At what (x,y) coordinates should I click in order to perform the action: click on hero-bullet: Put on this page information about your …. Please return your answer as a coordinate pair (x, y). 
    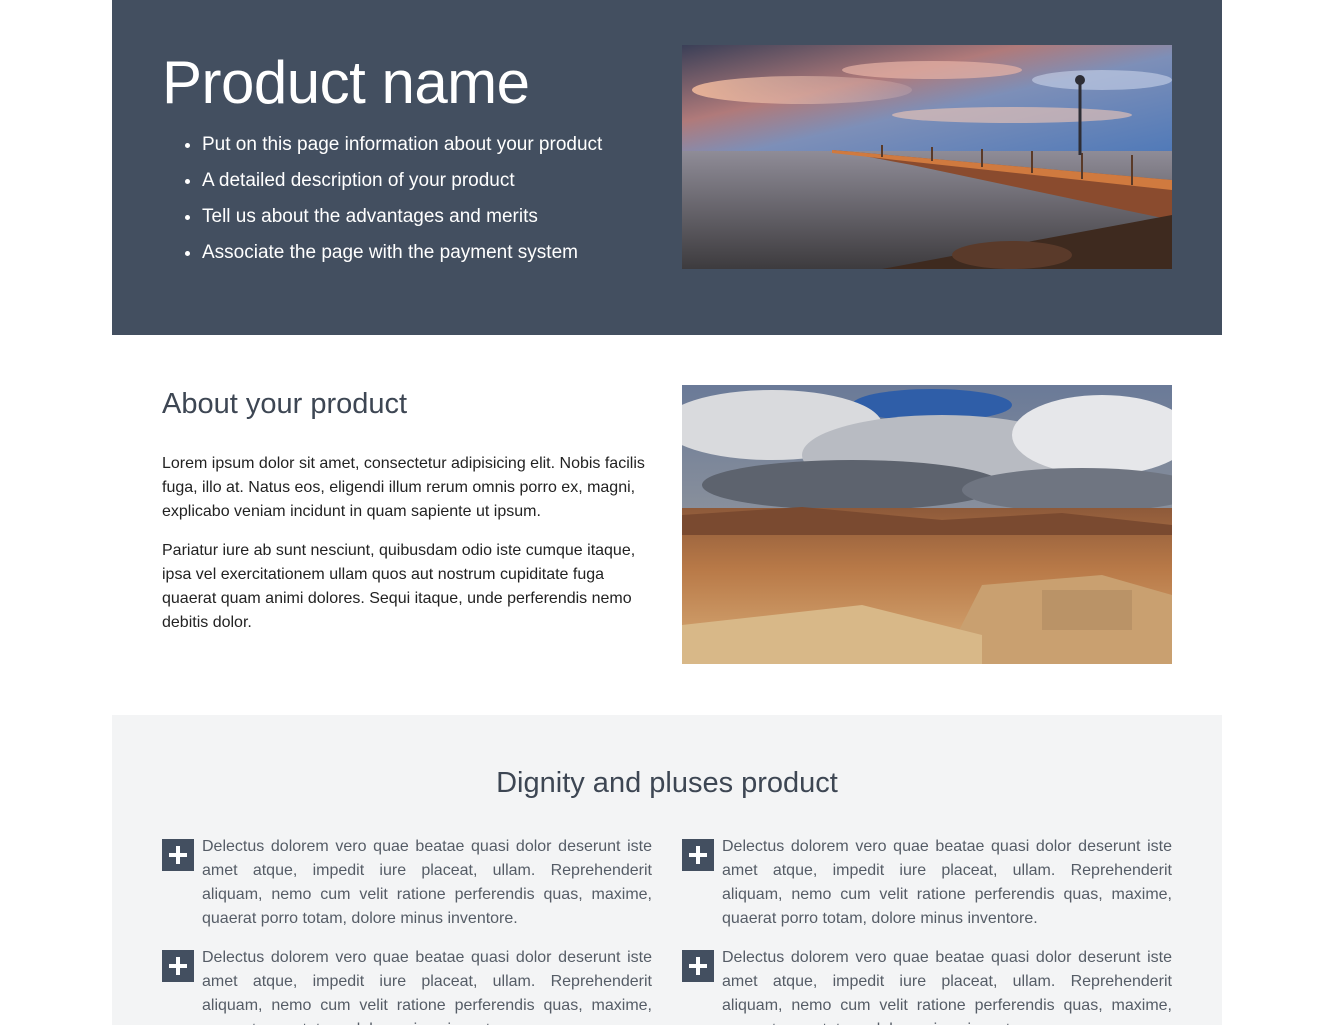
    Looking at the image, I should click on (402, 145).